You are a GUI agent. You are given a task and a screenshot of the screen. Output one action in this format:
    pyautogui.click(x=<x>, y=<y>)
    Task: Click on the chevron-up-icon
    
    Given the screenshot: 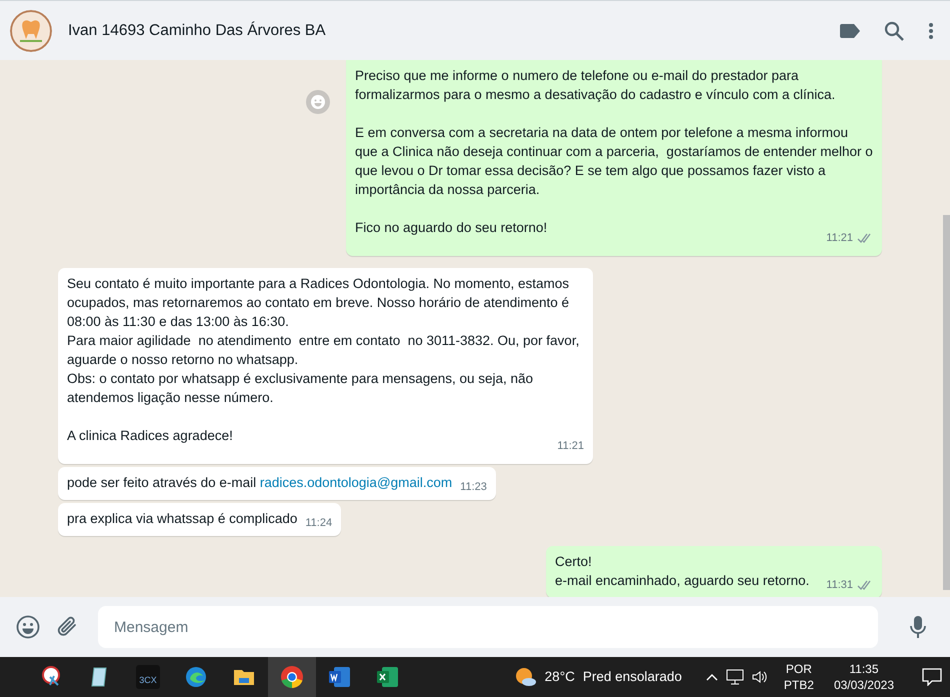 What is the action you would take?
    pyautogui.click(x=712, y=677)
    